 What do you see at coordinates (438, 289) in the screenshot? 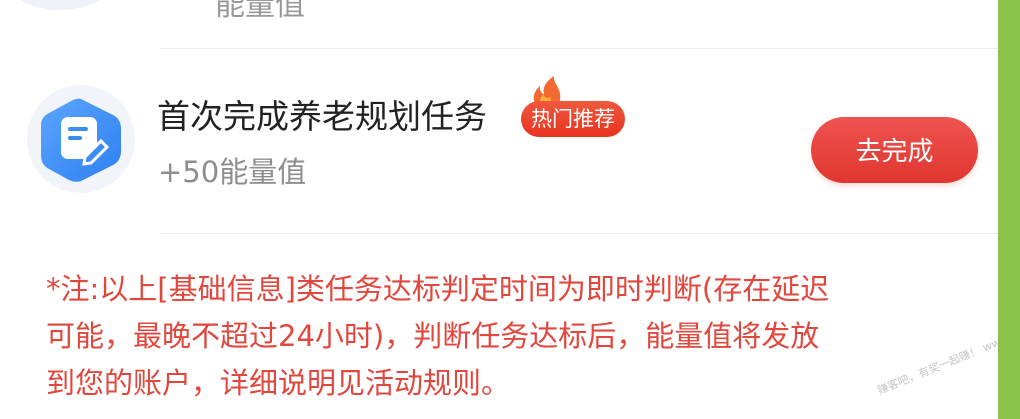
I see `note-line: *注:以上[基础信息]类任务达标判定时间为即时判断(存在延迟` at bounding box center [438, 289].